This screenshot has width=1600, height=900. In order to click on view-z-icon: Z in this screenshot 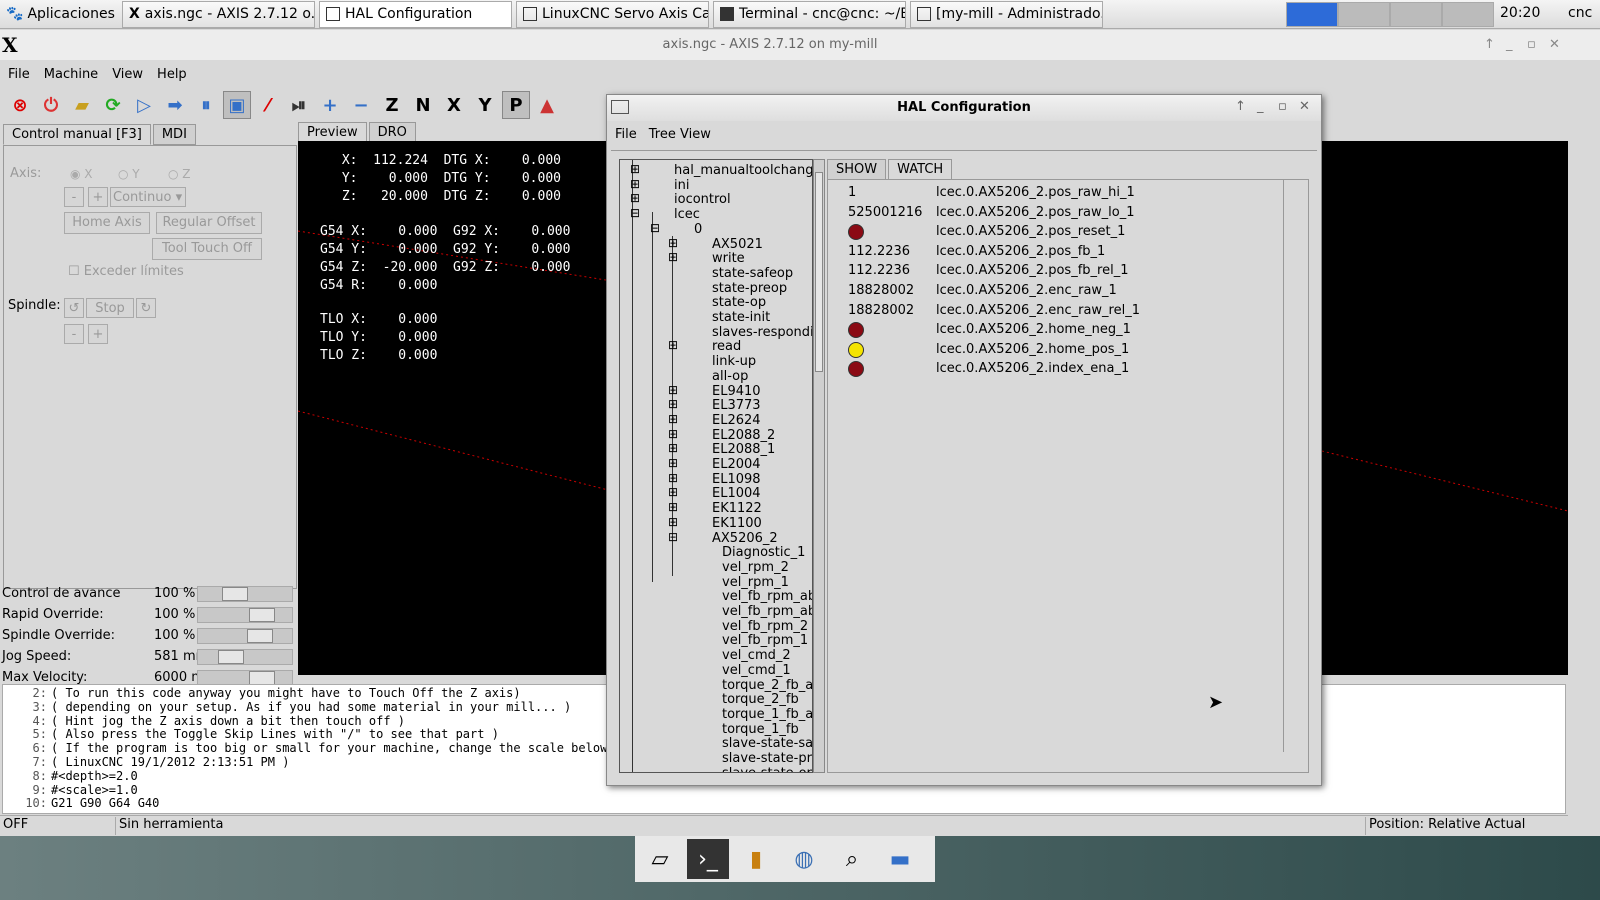, I will do `click(392, 105)`.